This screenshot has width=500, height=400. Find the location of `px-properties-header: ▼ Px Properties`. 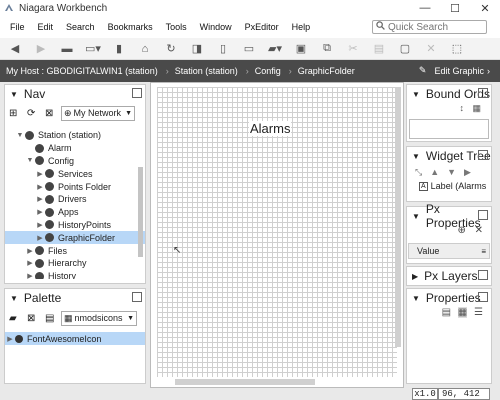

px-properties-header: ▼ Px Properties is located at coordinates (449, 216).